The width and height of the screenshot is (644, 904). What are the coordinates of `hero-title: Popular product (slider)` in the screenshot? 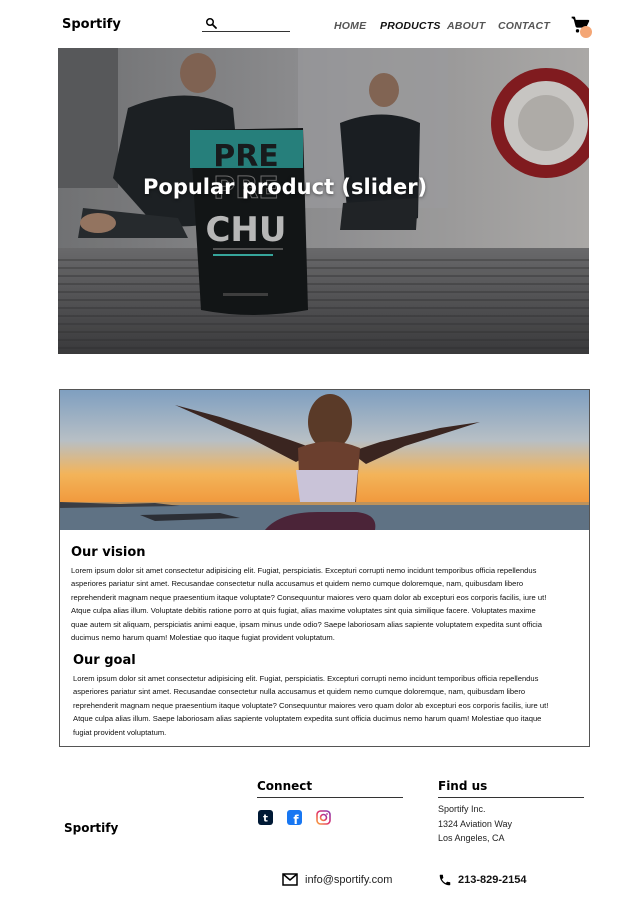 It's located at (285, 187).